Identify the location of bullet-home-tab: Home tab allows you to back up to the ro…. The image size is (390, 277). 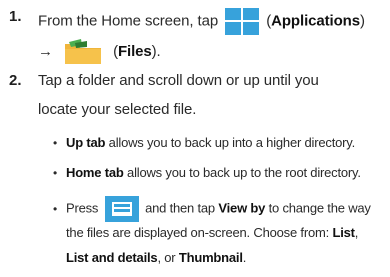
(213, 172).